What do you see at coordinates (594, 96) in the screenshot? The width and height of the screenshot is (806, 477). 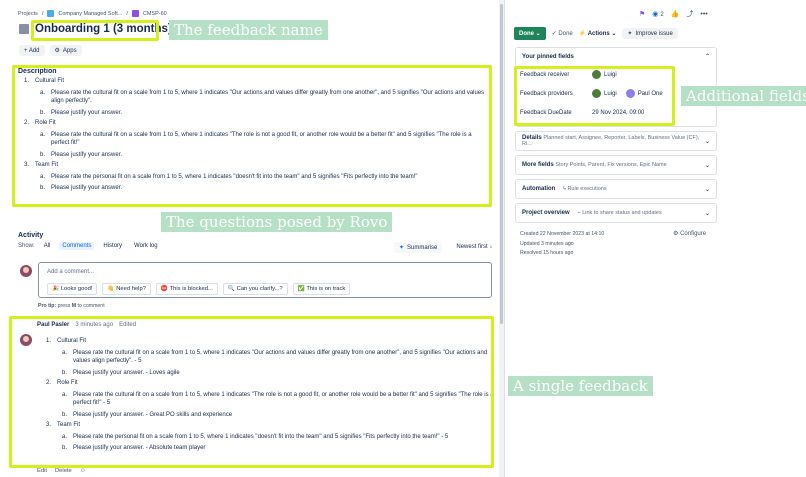 I see `highlight-pinned-fields` at bounding box center [594, 96].